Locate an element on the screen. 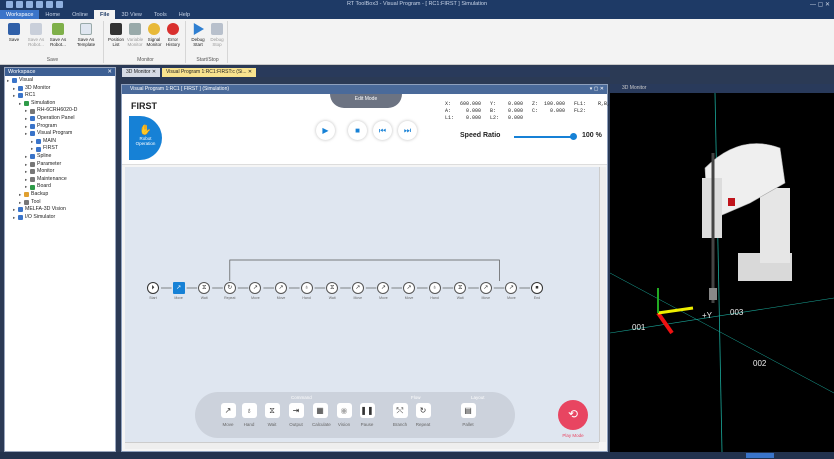  tree-node: ▸ Simulation is located at coordinates (60, 104).